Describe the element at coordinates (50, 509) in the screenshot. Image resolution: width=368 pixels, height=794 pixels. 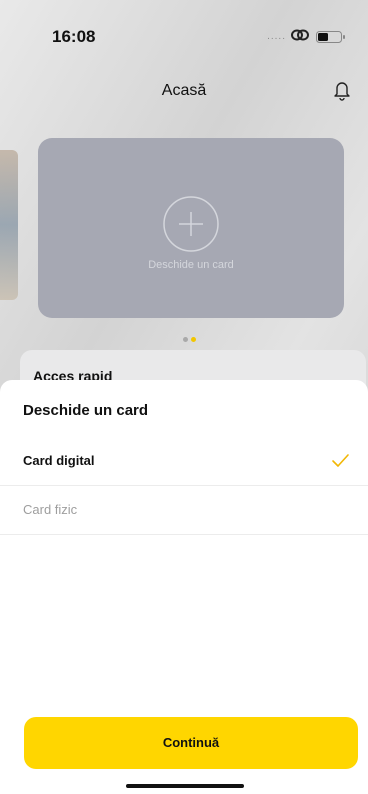
I see `option-label: Card fizic` at that location.